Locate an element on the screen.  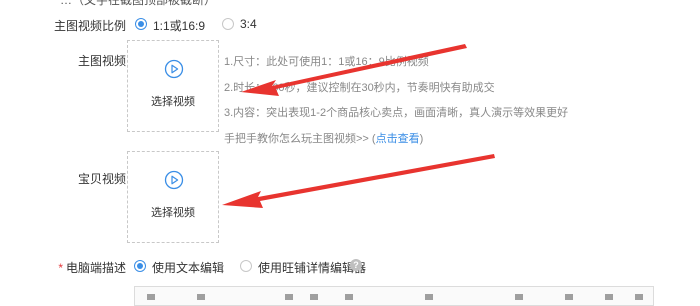
main-video-guide-text: 手把手教你怎么玩主图视频>> ( is located at coordinates (300, 139).